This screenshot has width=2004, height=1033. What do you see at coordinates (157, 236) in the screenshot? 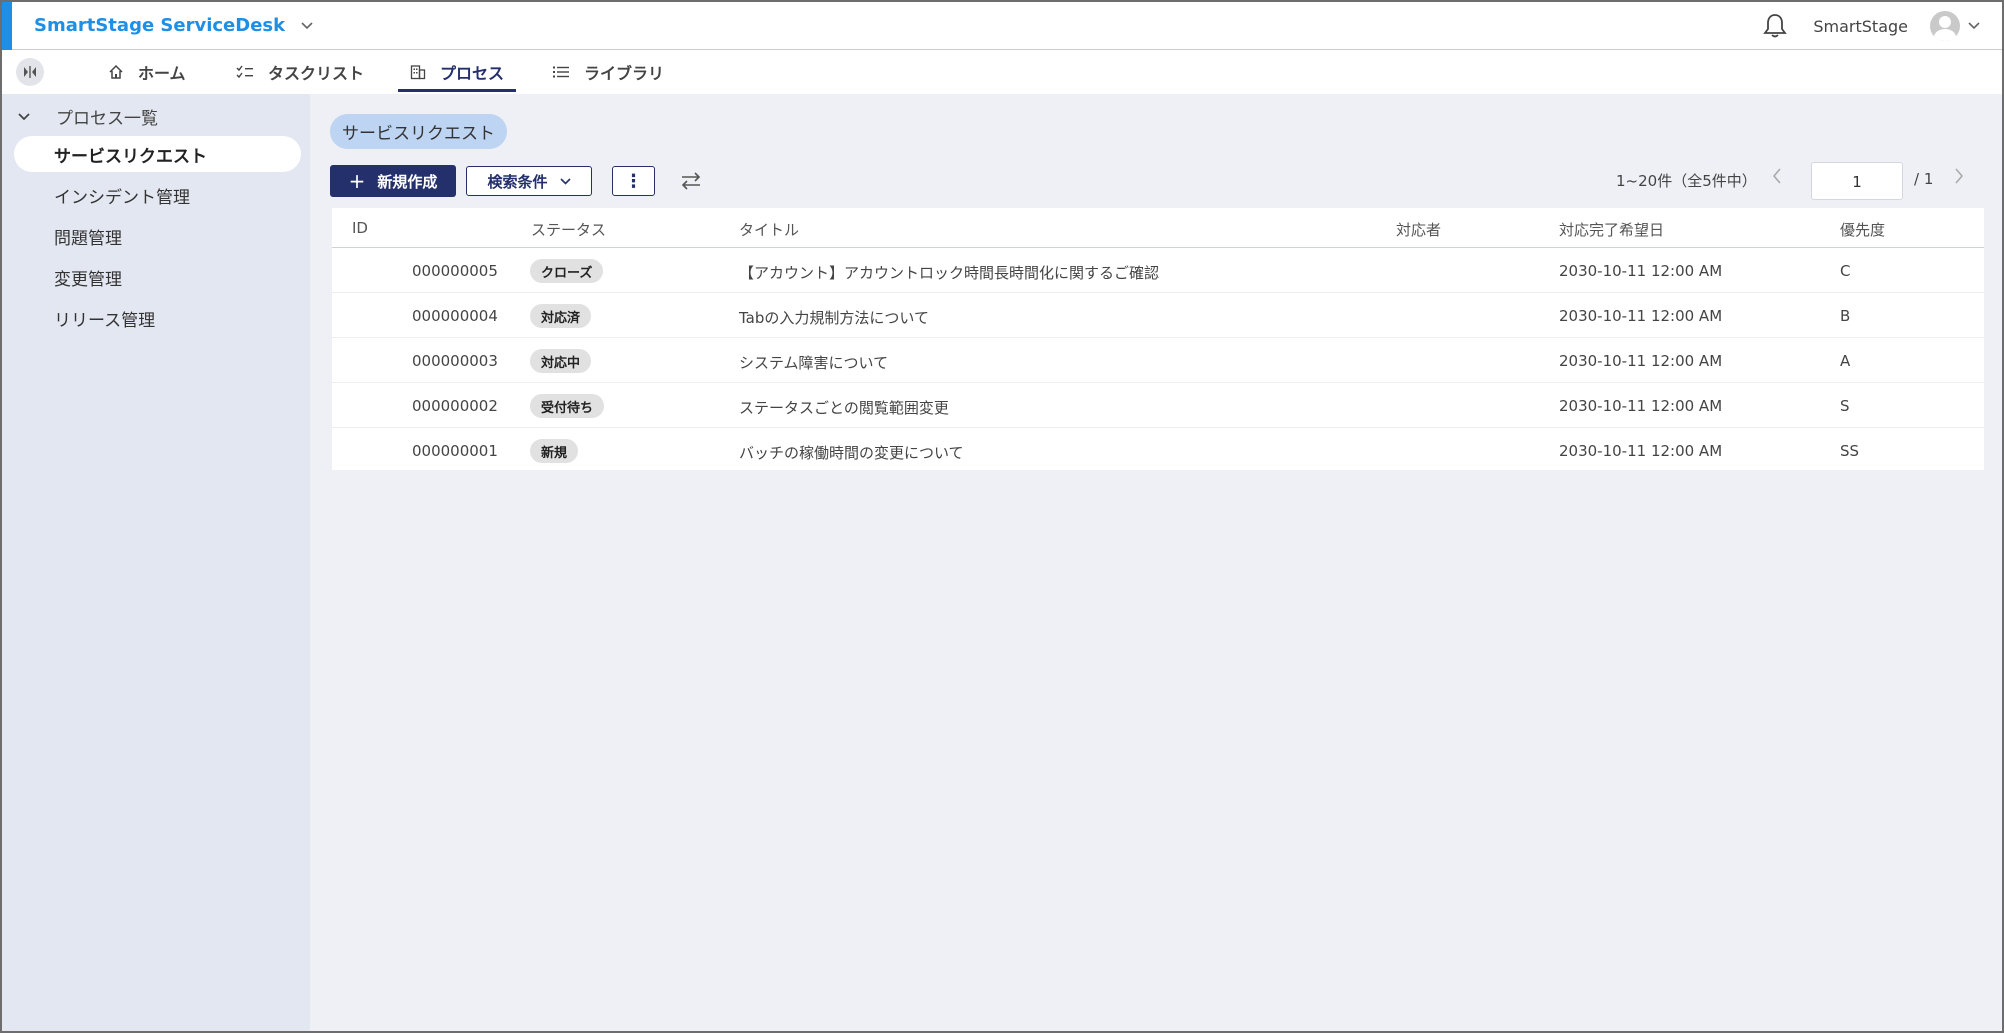
I see `sidebar-item-problem: 問題管理` at bounding box center [157, 236].